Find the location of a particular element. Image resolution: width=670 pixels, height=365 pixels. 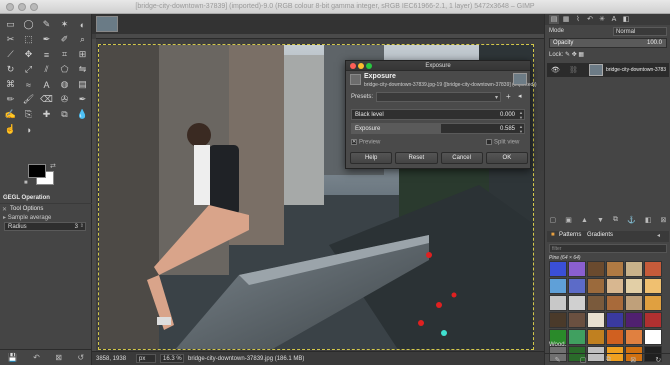

new-layer-icon: ▢ is located at coordinates (553, 220).